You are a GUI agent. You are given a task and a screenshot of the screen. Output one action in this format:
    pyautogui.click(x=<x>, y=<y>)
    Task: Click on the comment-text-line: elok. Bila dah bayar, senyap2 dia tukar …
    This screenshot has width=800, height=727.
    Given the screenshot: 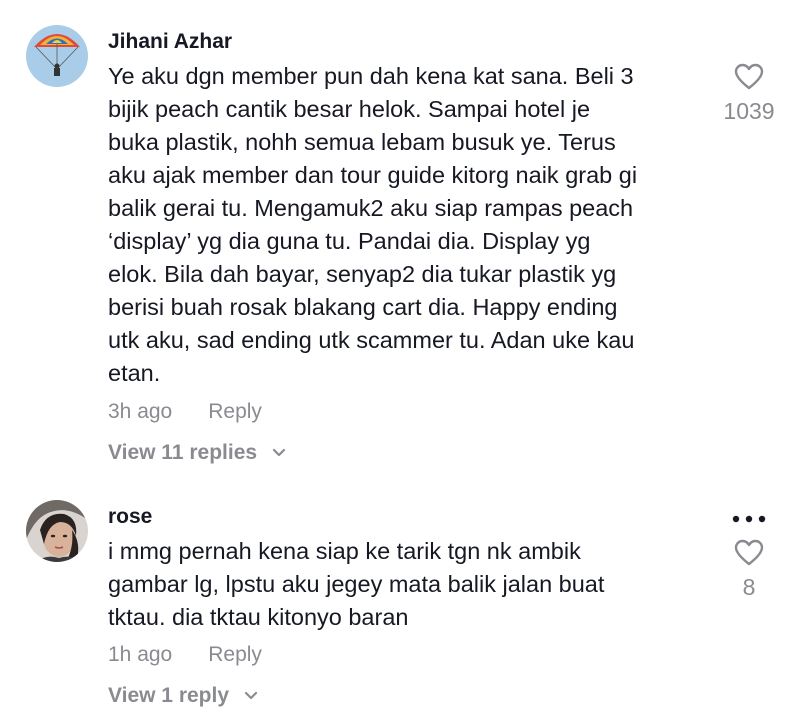 What is the action you would take?
    pyautogui.click(x=362, y=274)
    